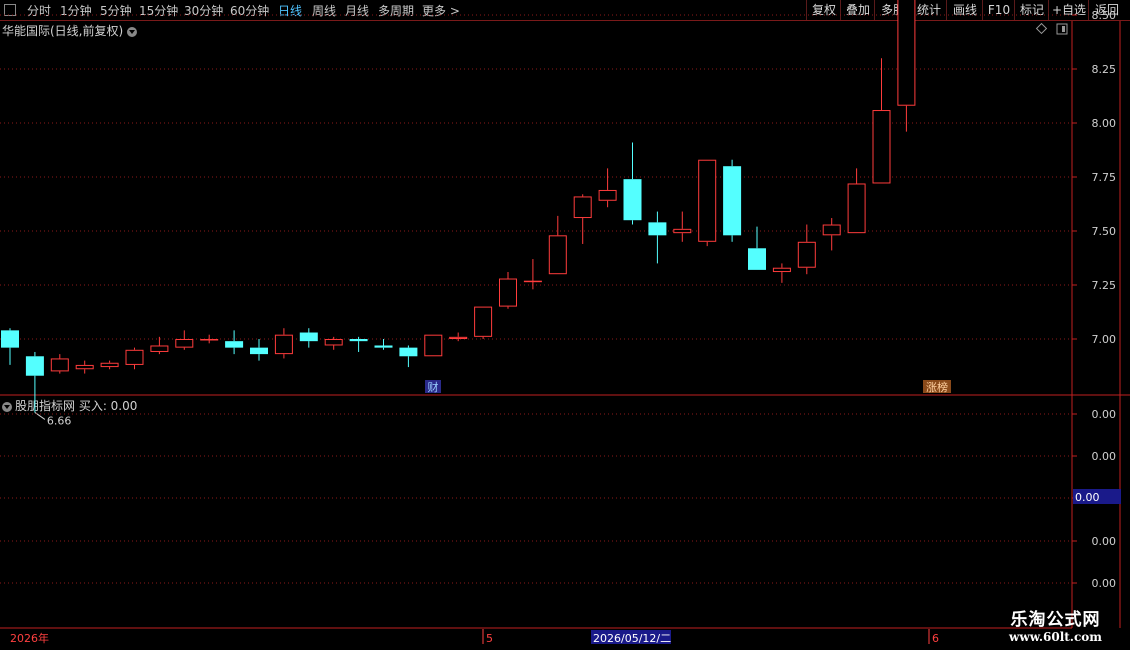 This screenshot has width=1130, height=650. What do you see at coordinates (1106, 10) in the screenshot?
I see `back-button: 返回` at bounding box center [1106, 10].